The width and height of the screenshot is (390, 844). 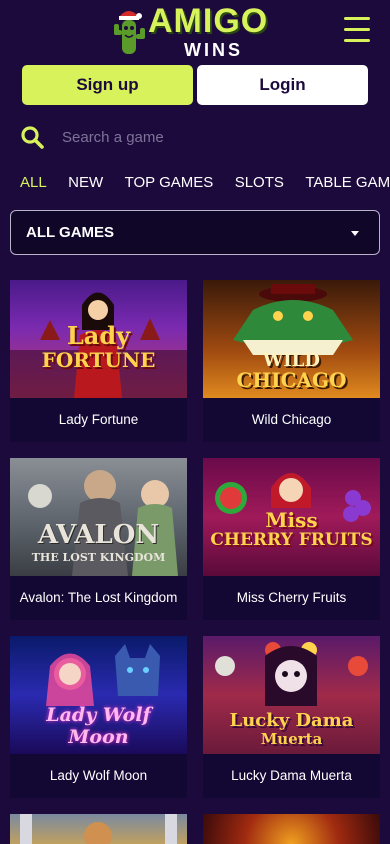 I want to click on game-title: Wild Chicago, so click(x=291, y=419).